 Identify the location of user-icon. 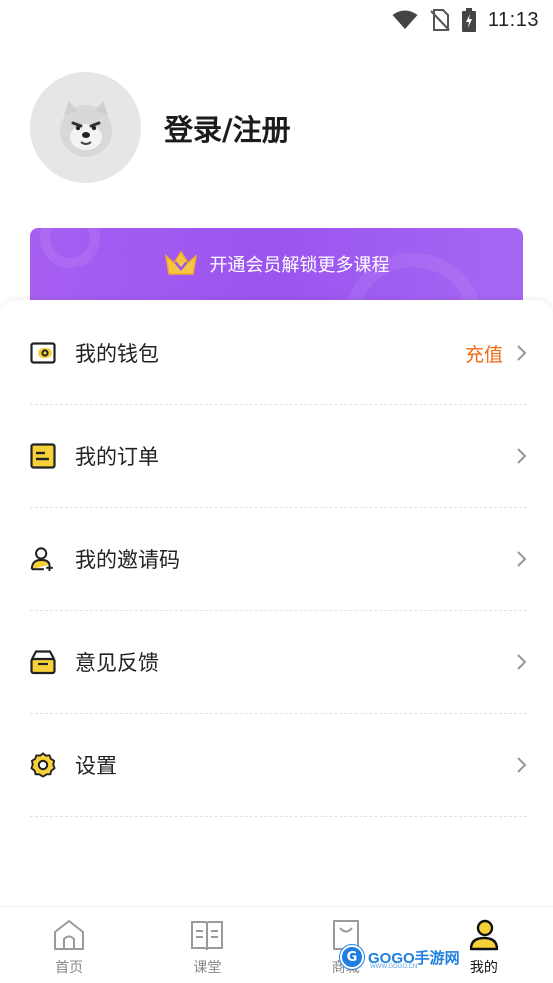
(484, 935).